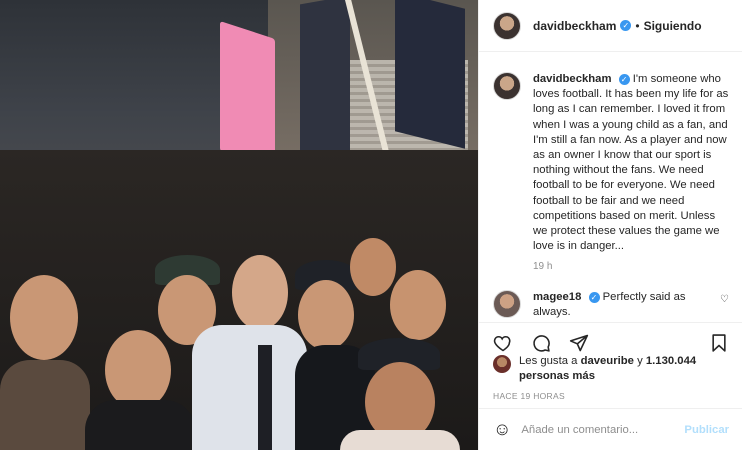 This screenshot has height=450, width=742. Describe the element at coordinates (640, 361) in the screenshot. I see `likes-joiner: y` at that location.